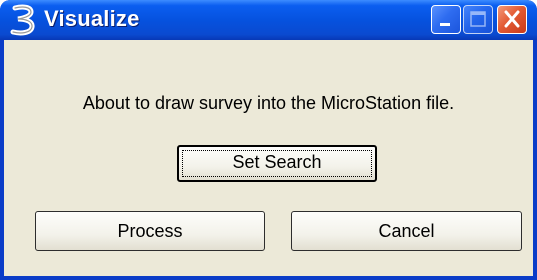 The image size is (537, 280). I want to click on process-button: Process, so click(150, 231).